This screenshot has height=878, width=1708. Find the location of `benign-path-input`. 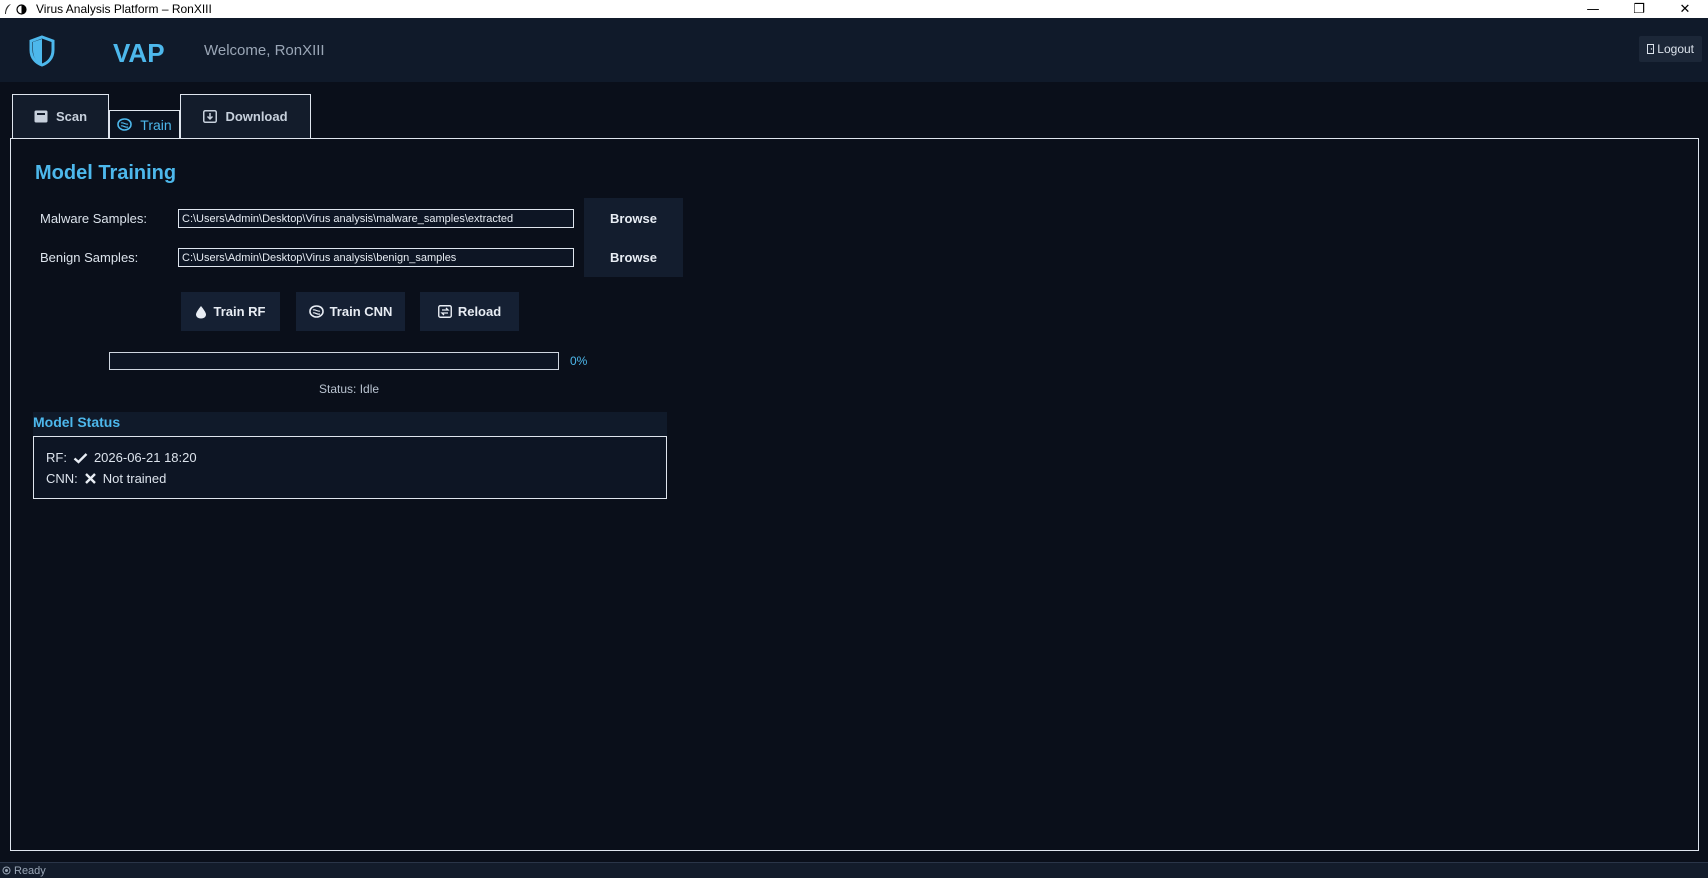

benign-path-input is located at coordinates (376, 257).